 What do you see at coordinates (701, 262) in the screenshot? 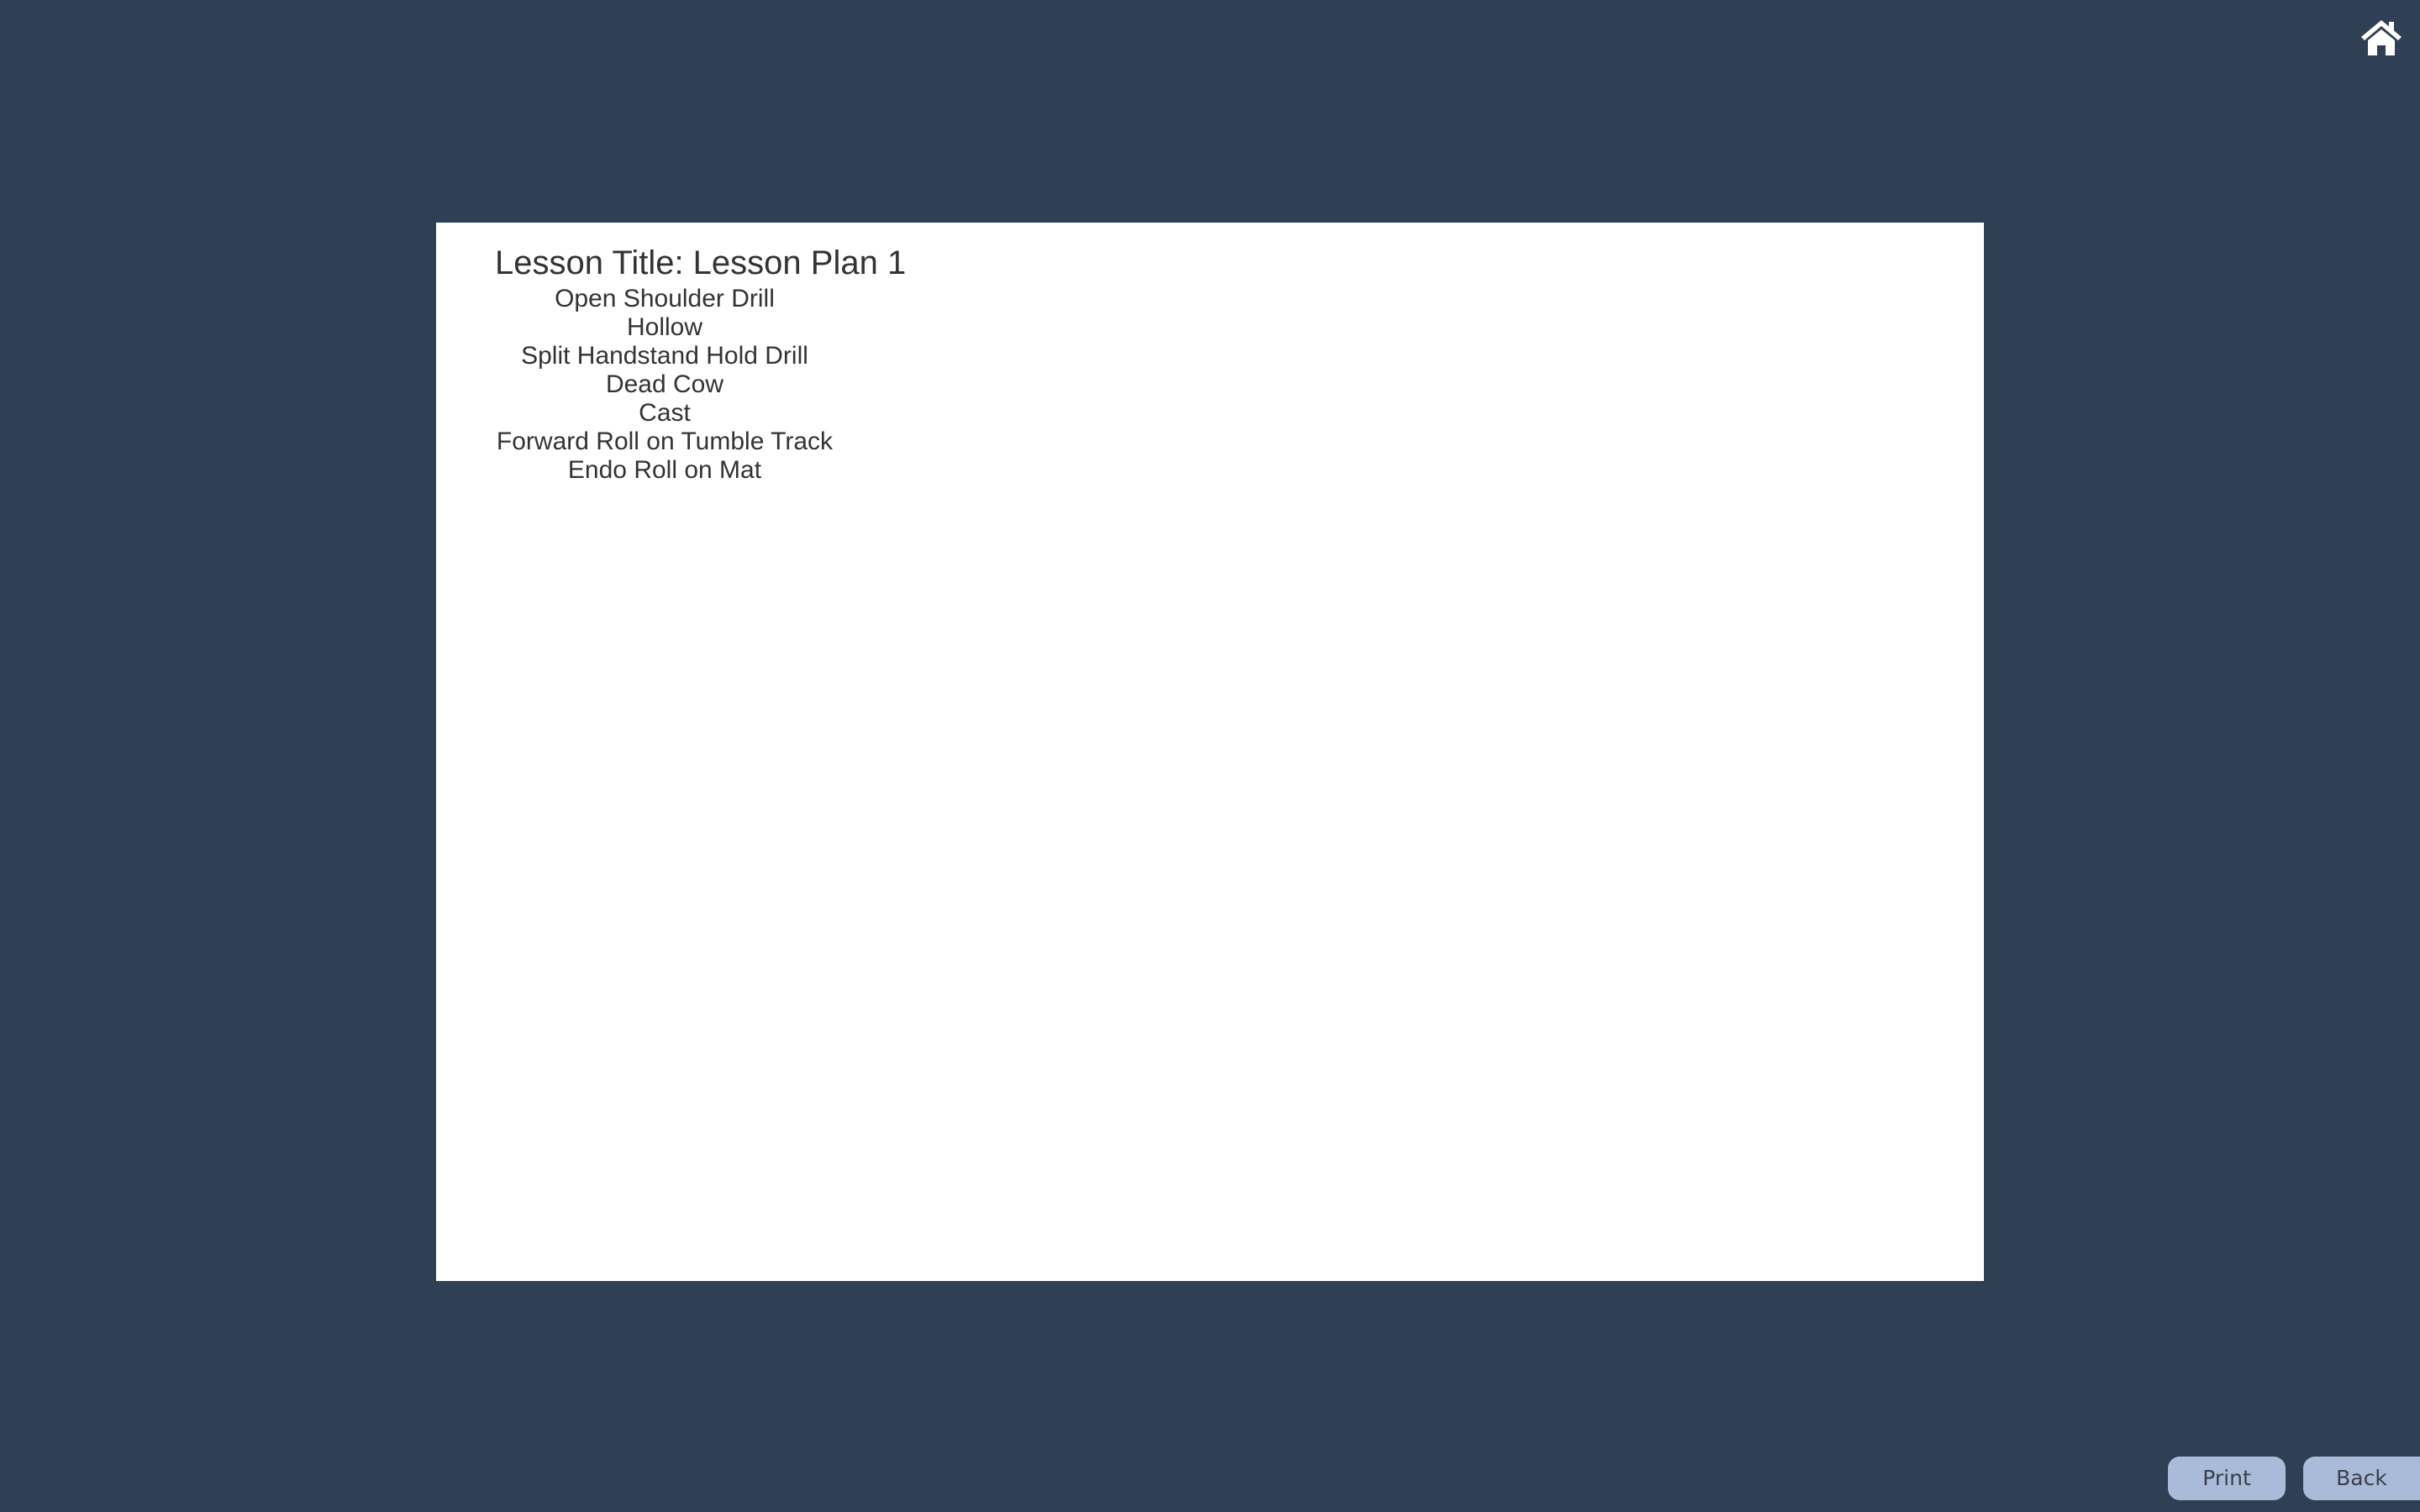
I see `lesson-title: Lesson Title: Lesson Plan 1` at bounding box center [701, 262].